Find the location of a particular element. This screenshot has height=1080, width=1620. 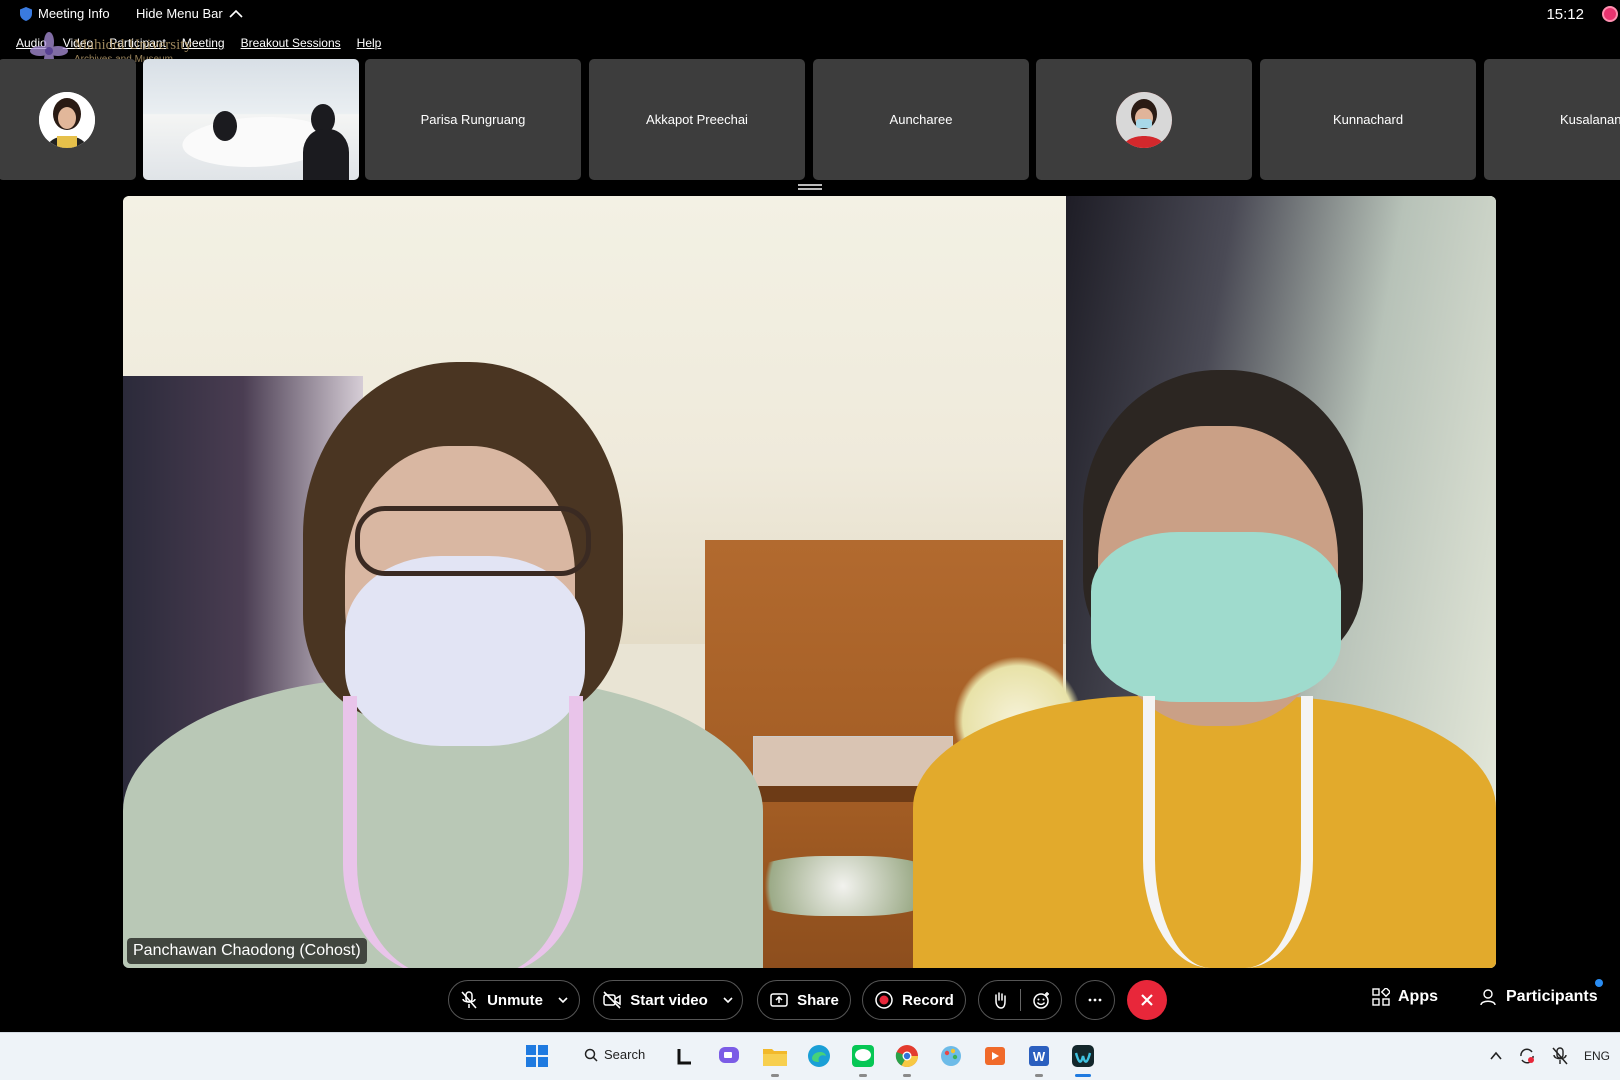

media-player-icon is located at coordinates (995, 1056).